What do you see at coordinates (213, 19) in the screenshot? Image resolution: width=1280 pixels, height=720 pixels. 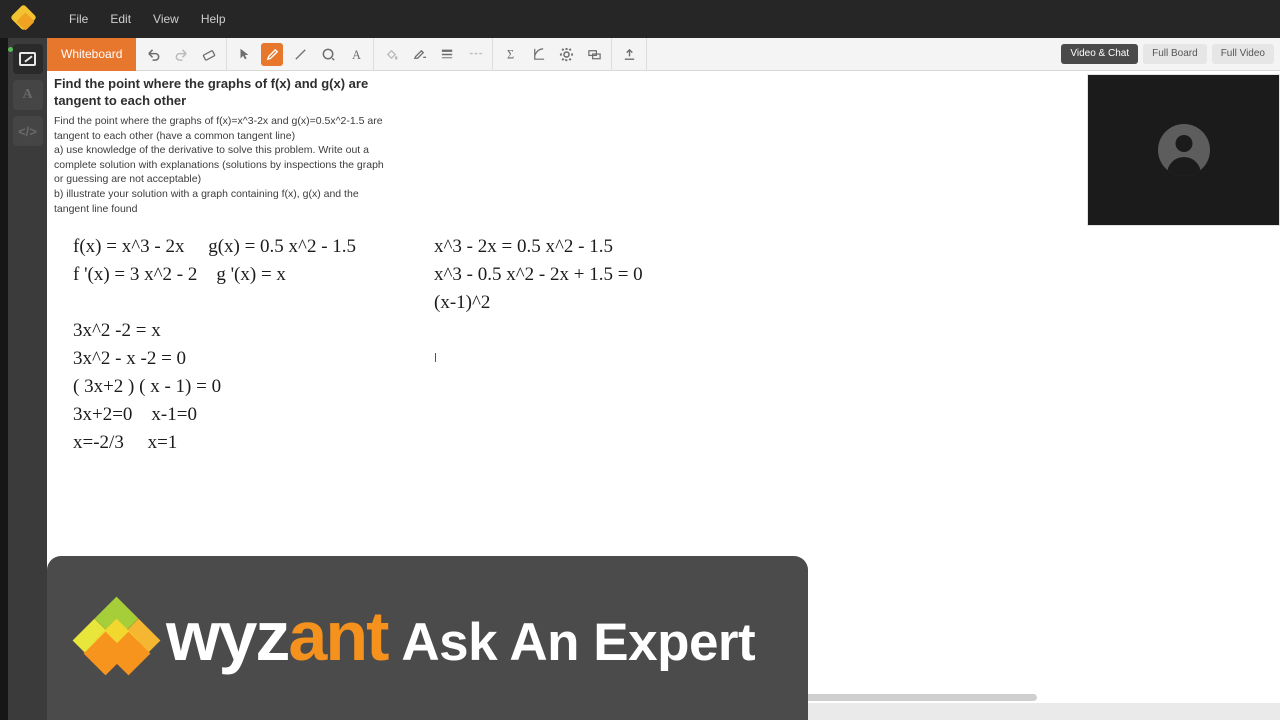 I see `menu-item-help: Help` at bounding box center [213, 19].